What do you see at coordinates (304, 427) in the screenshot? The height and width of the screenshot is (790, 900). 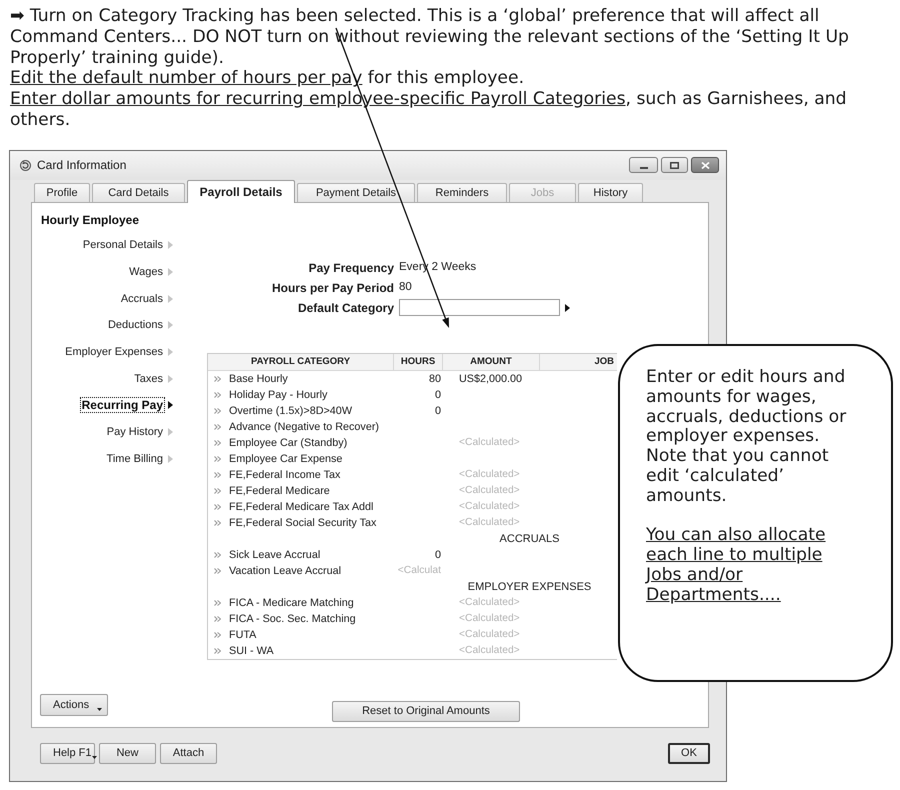 I see `table-cell-text: Advance (Negative to Recover)` at bounding box center [304, 427].